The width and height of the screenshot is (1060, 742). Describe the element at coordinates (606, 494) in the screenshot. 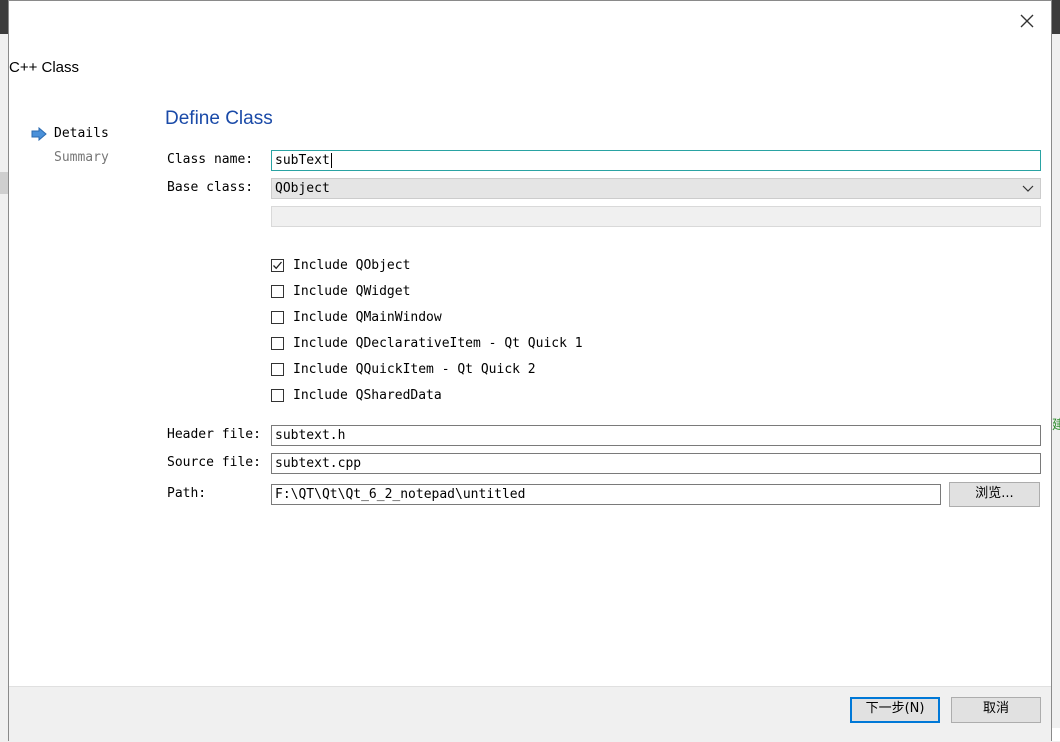

I see `path-input: F:\QT\Qt\Qt_6_2_notepad\untitled` at that location.